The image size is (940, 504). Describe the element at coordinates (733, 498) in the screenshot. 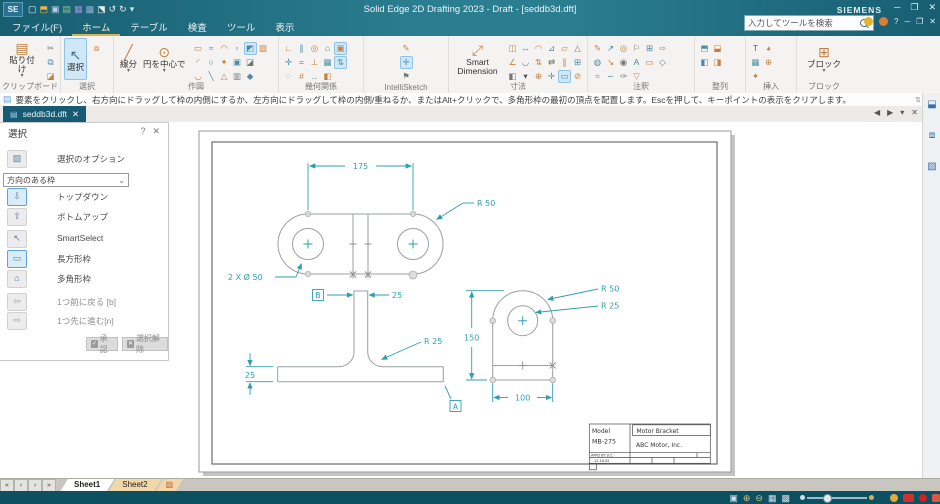

I see `view-command-icon: ▣` at that location.